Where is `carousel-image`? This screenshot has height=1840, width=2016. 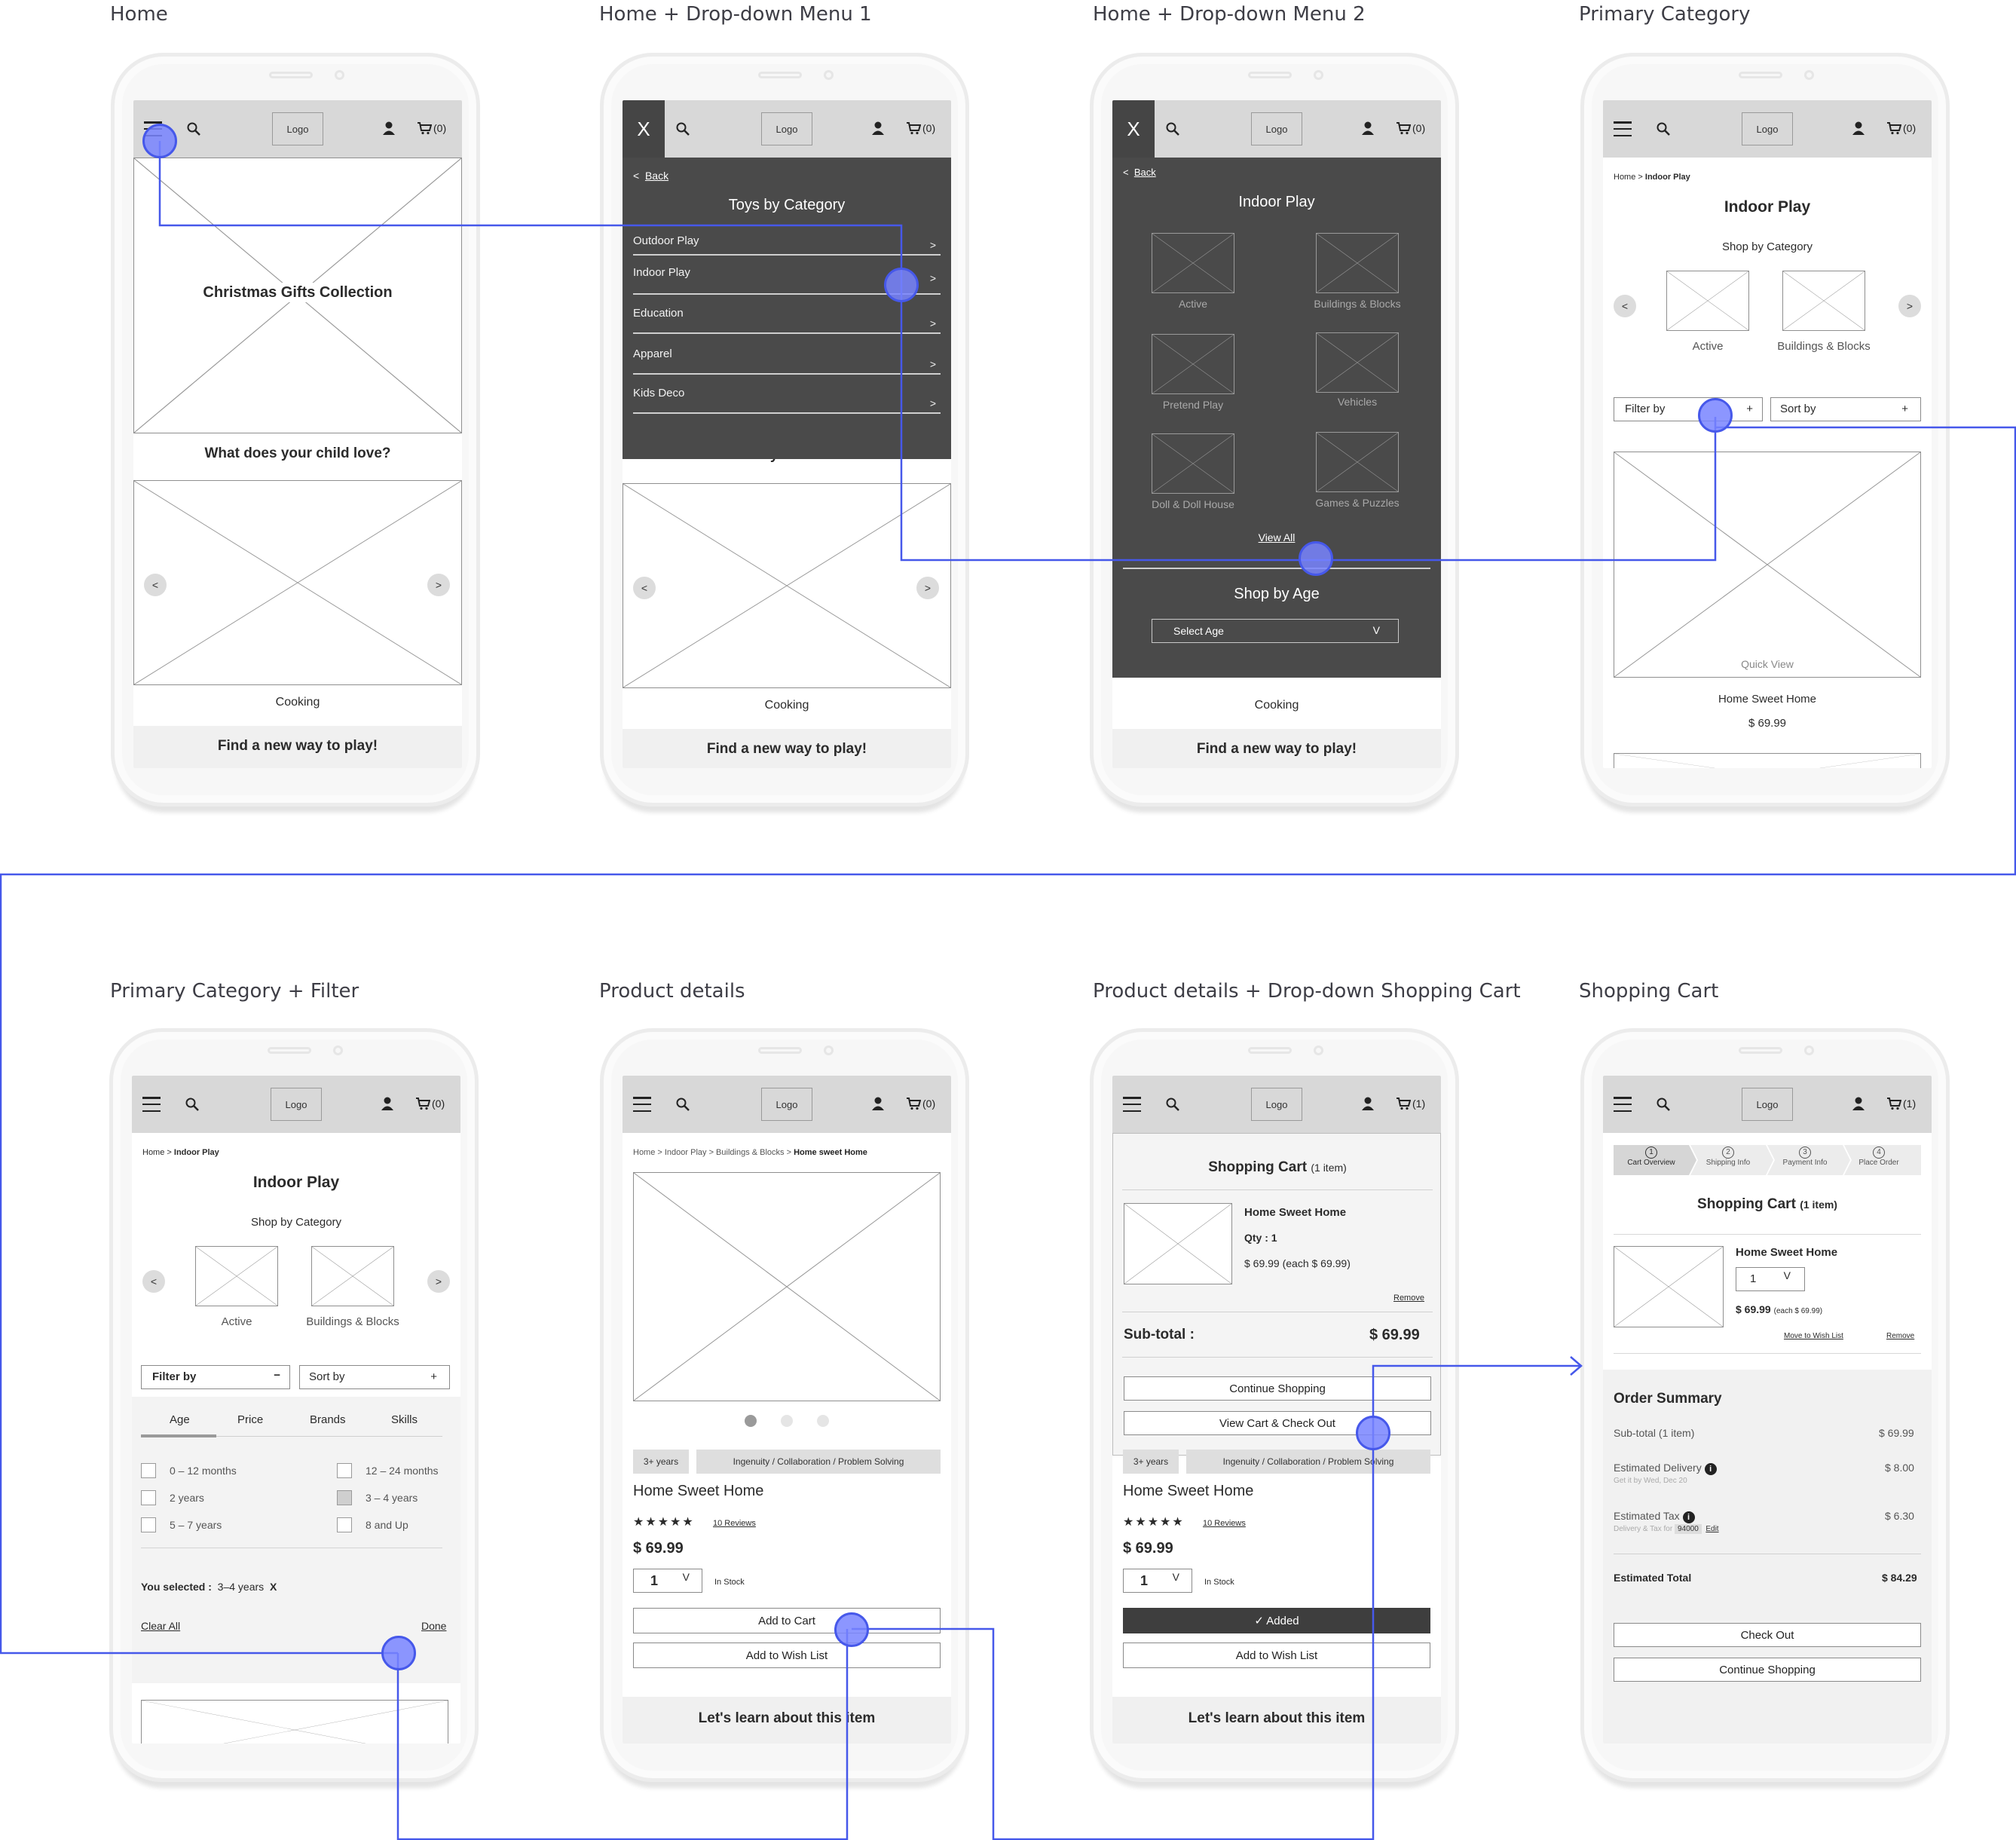
carousel-image is located at coordinates (298, 582).